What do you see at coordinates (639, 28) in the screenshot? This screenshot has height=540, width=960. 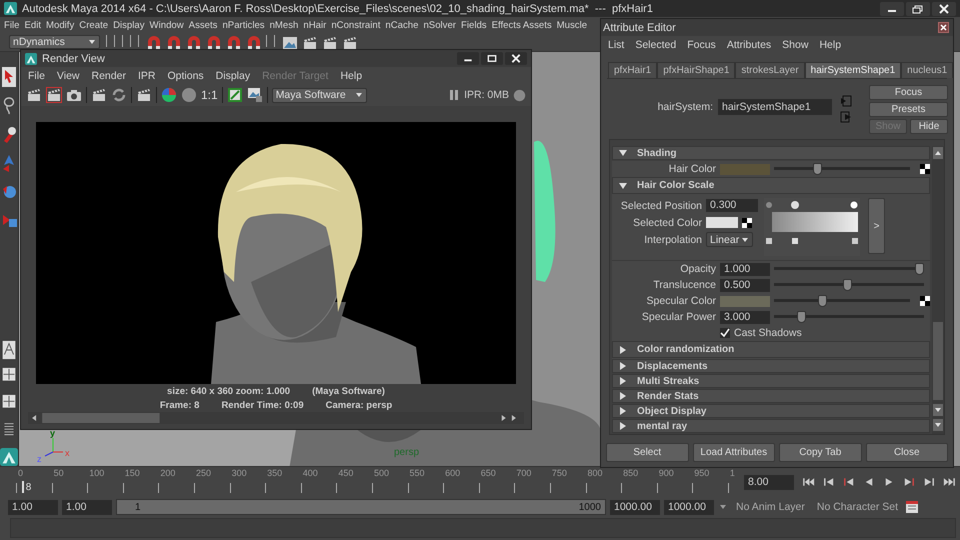 I see `window-title: Attribute Editor` at bounding box center [639, 28].